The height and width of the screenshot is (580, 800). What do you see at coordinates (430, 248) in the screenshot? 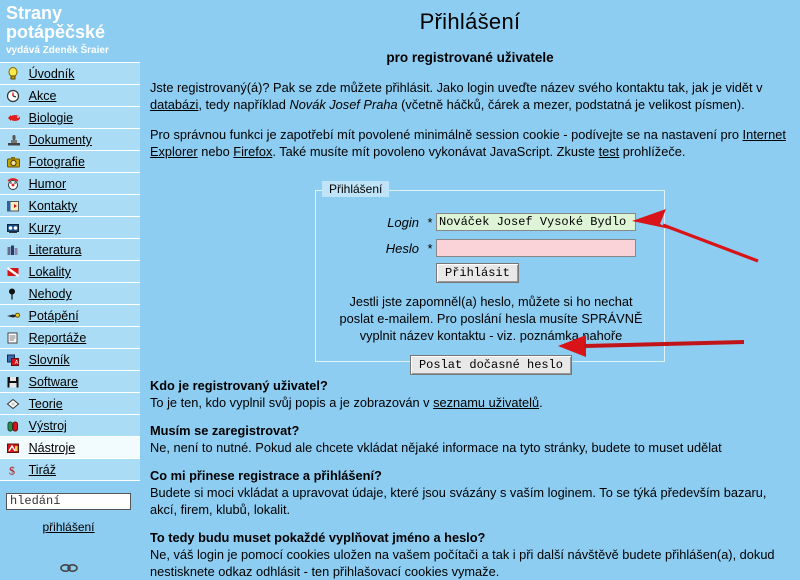
I see `password-required-marker: *` at bounding box center [430, 248].